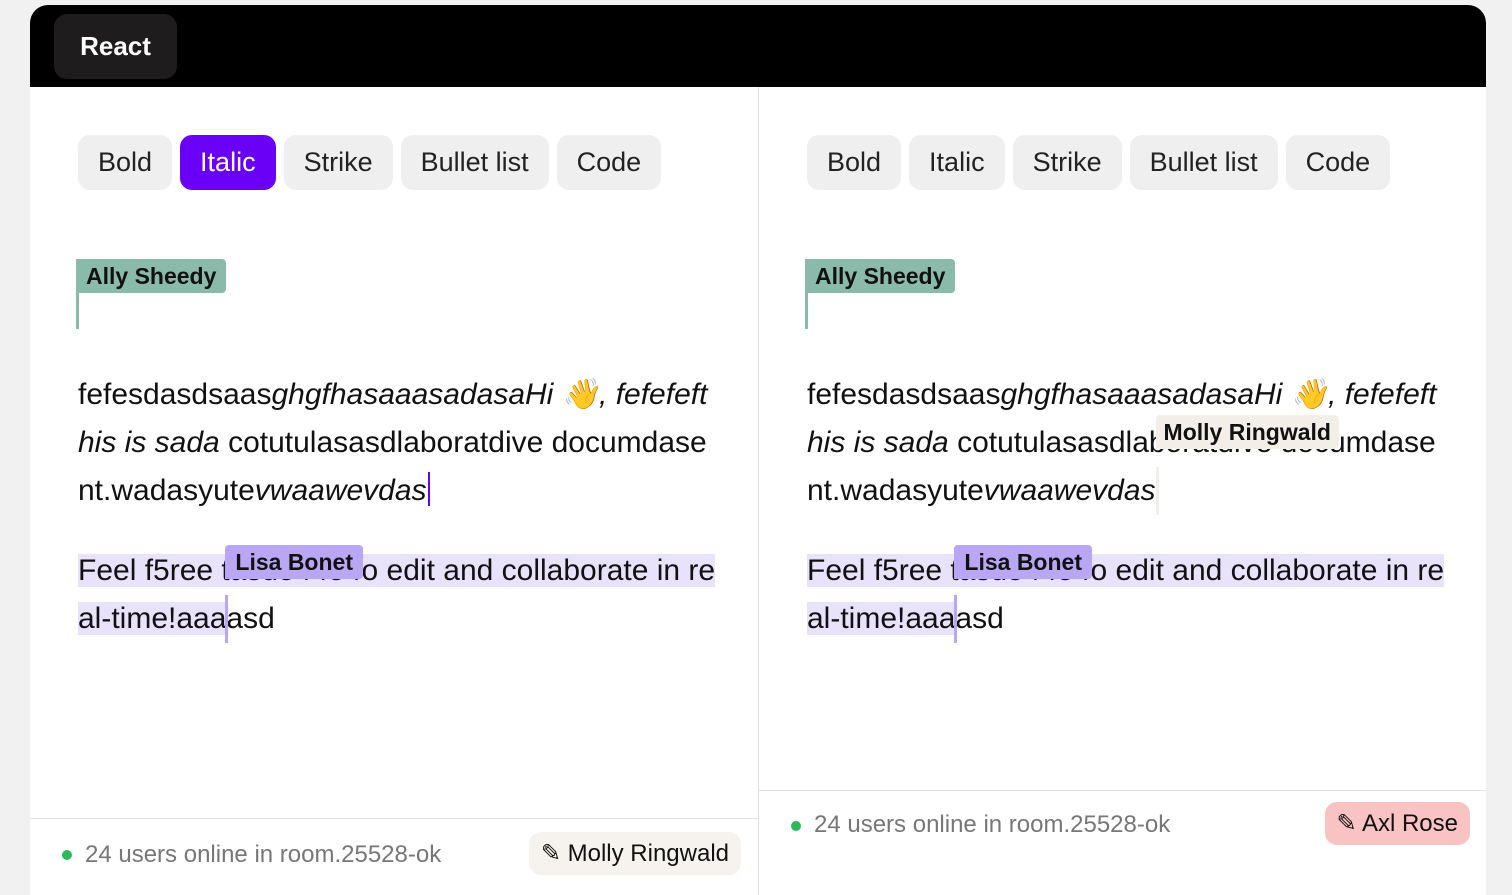  I want to click on framework-tab-react: React, so click(115, 46).